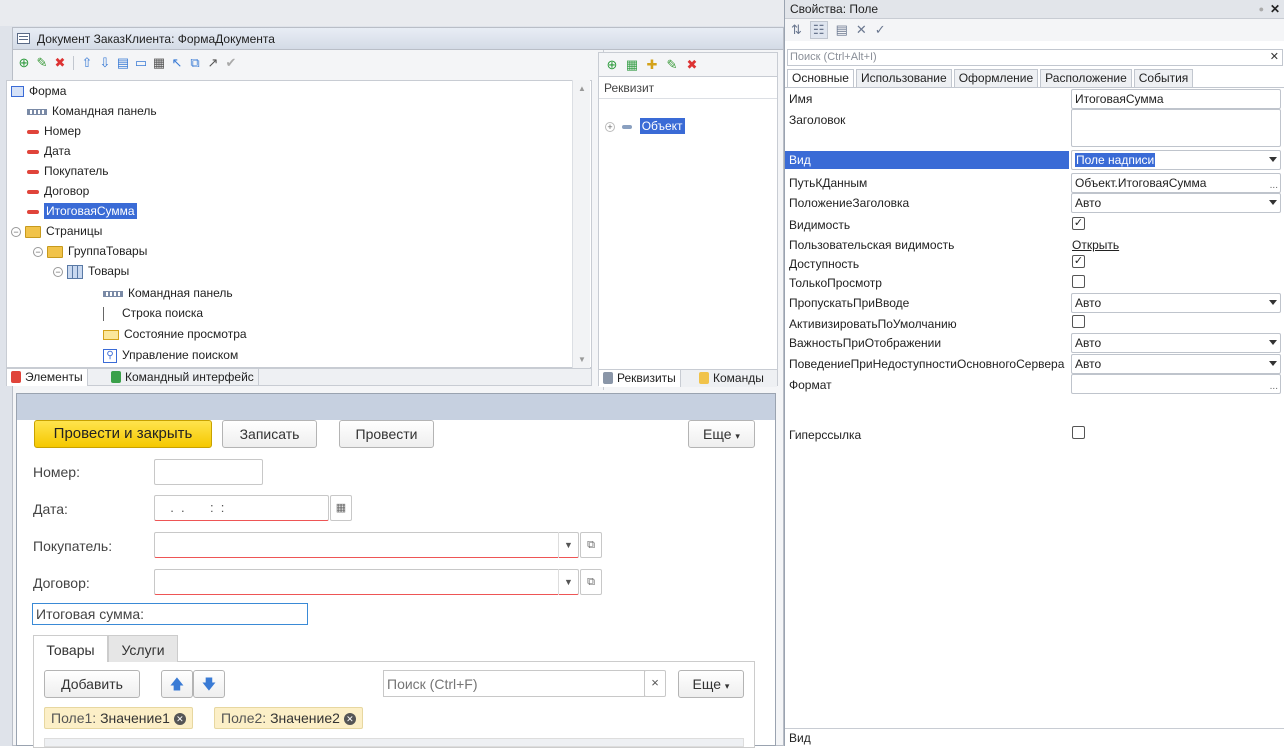  What do you see at coordinates (38, 91) in the screenshot?
I see `tree-node-form: Форма` at bounding box center [38, 91].